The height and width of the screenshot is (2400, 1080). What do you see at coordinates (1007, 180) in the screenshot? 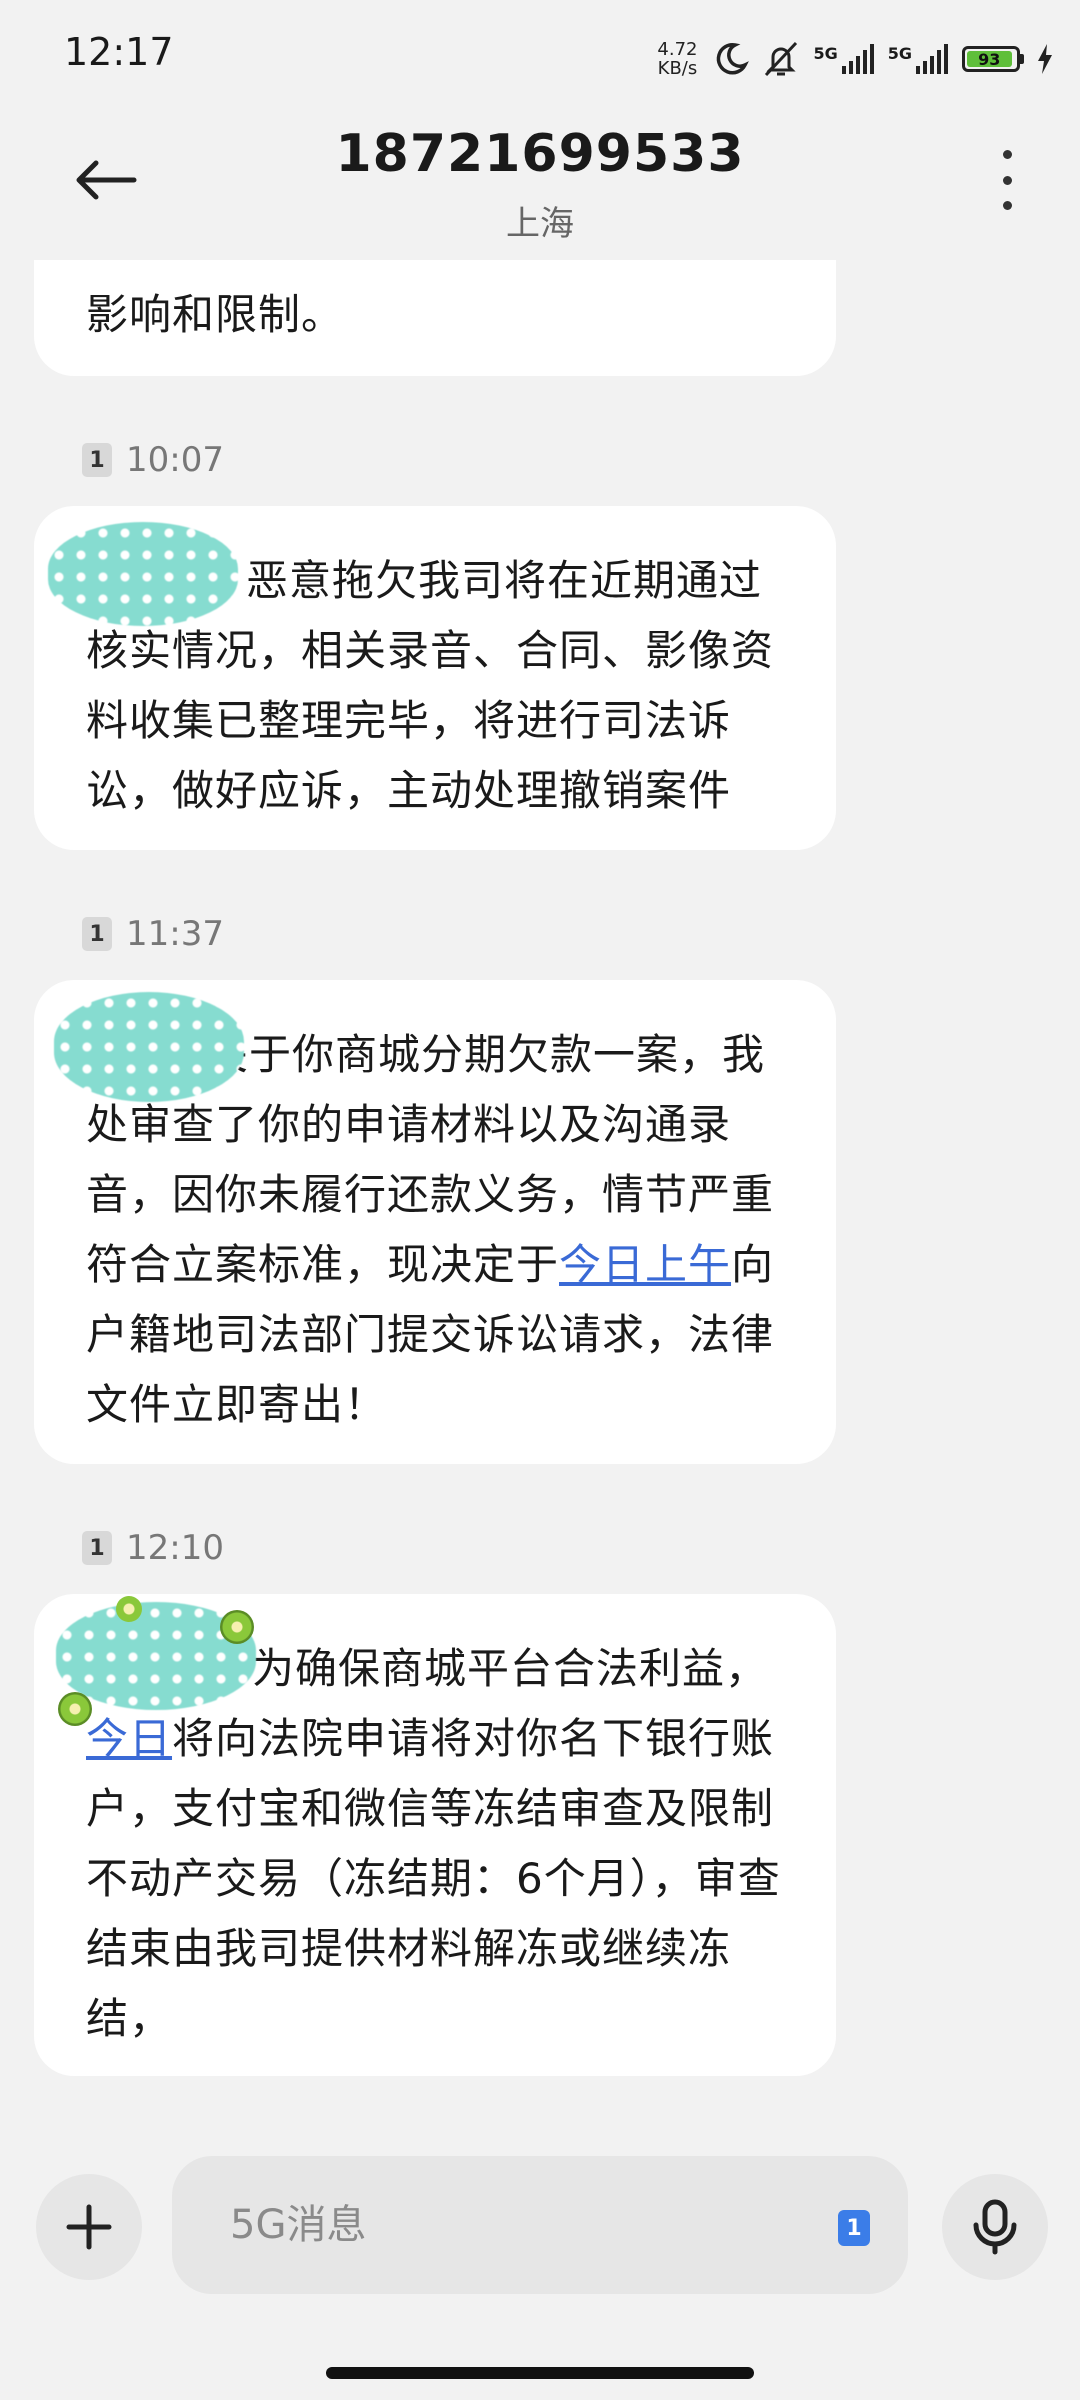
I see `more-options-button` at bounding box center [1007, 180].